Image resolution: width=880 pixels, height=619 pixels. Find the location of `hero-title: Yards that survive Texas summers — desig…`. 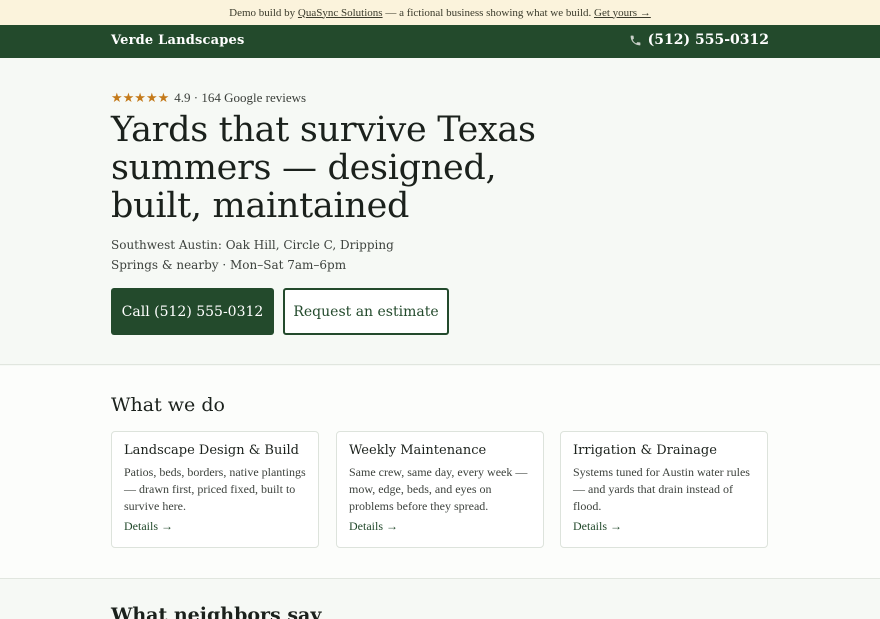

hero-title: Yards that survive Texas summers — desig… is located at coordinates (323, 168).